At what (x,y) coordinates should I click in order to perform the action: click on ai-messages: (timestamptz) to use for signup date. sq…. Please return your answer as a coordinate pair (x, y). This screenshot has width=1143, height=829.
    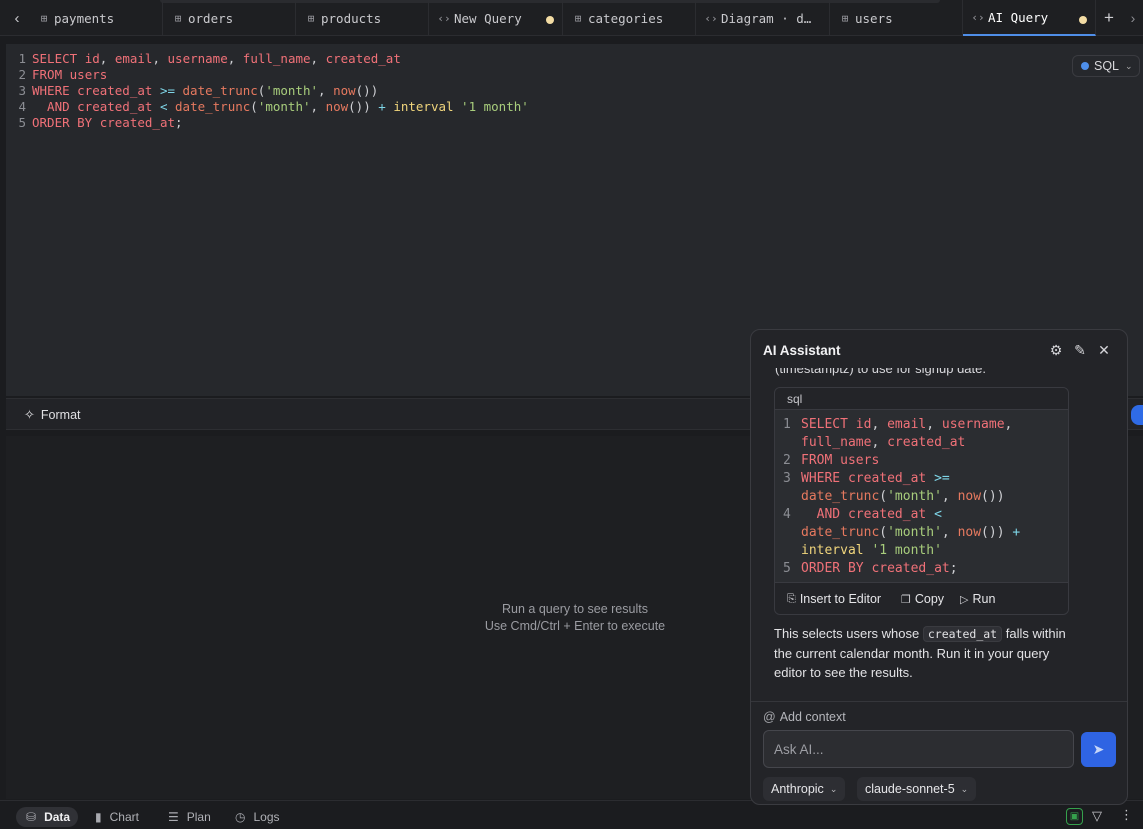
    Looking at the image, I should click on (939, 535).